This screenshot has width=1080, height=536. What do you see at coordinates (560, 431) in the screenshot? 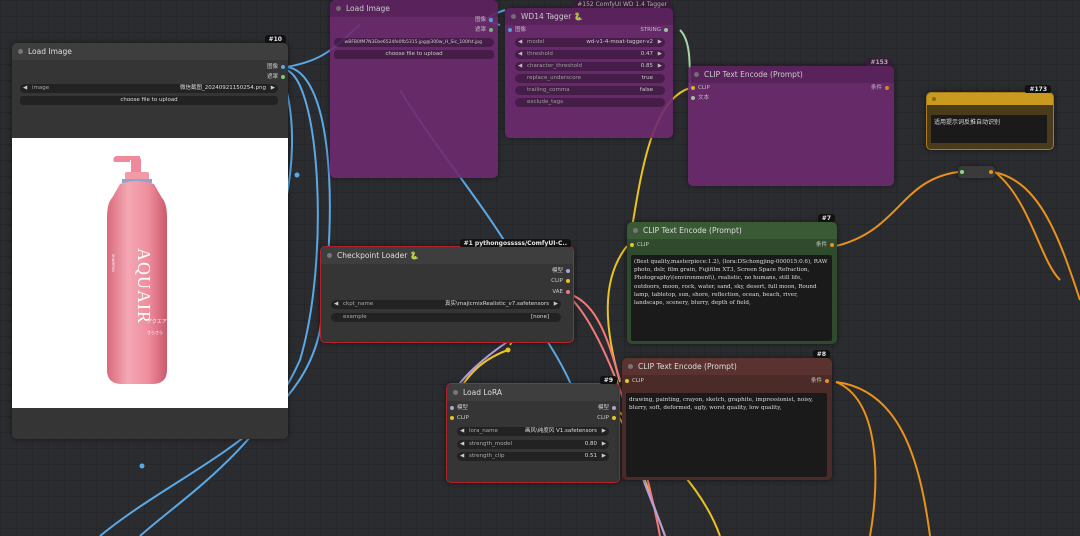
I see `widget-value: 画风\纯度风 V1.safetensors` at bounding box center [560, 431].